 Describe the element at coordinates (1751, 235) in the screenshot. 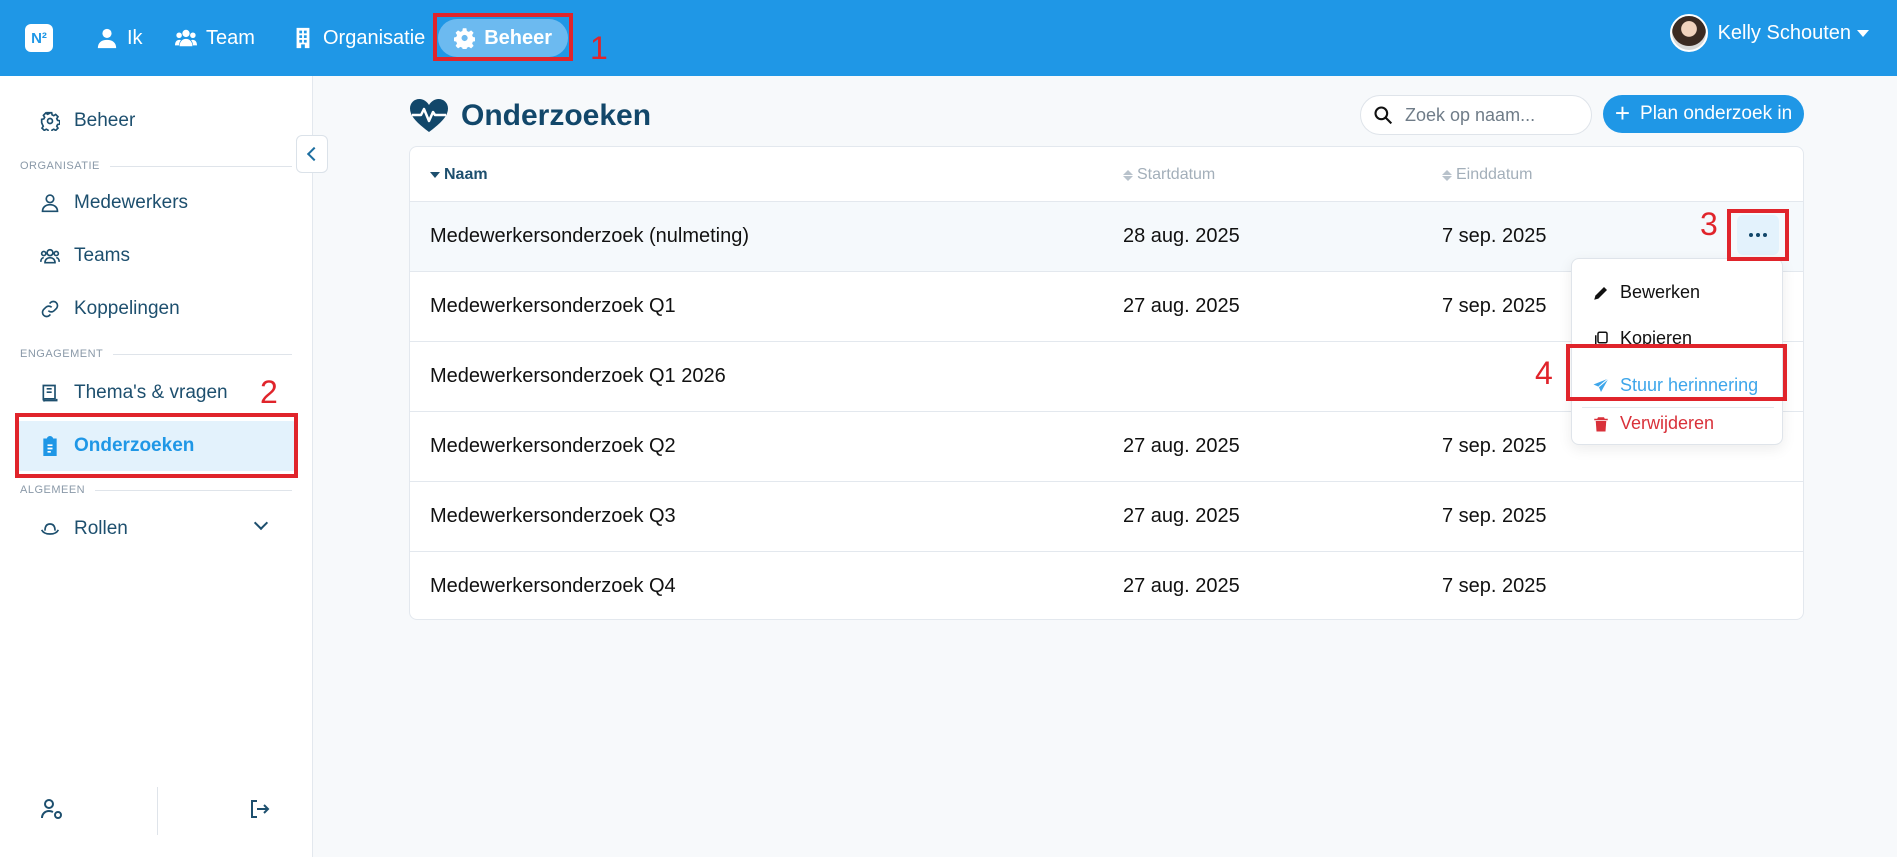

I see `more-dots-icon` at that location.